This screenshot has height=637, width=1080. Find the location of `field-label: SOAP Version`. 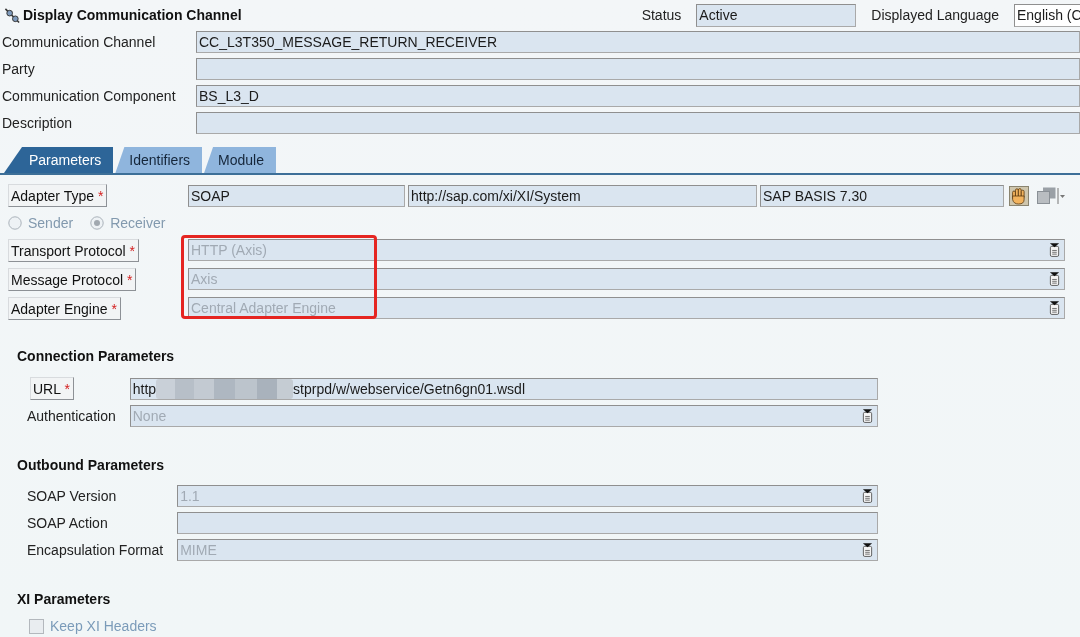

field-label: SOAP Version is located at coordinates (72, 496).